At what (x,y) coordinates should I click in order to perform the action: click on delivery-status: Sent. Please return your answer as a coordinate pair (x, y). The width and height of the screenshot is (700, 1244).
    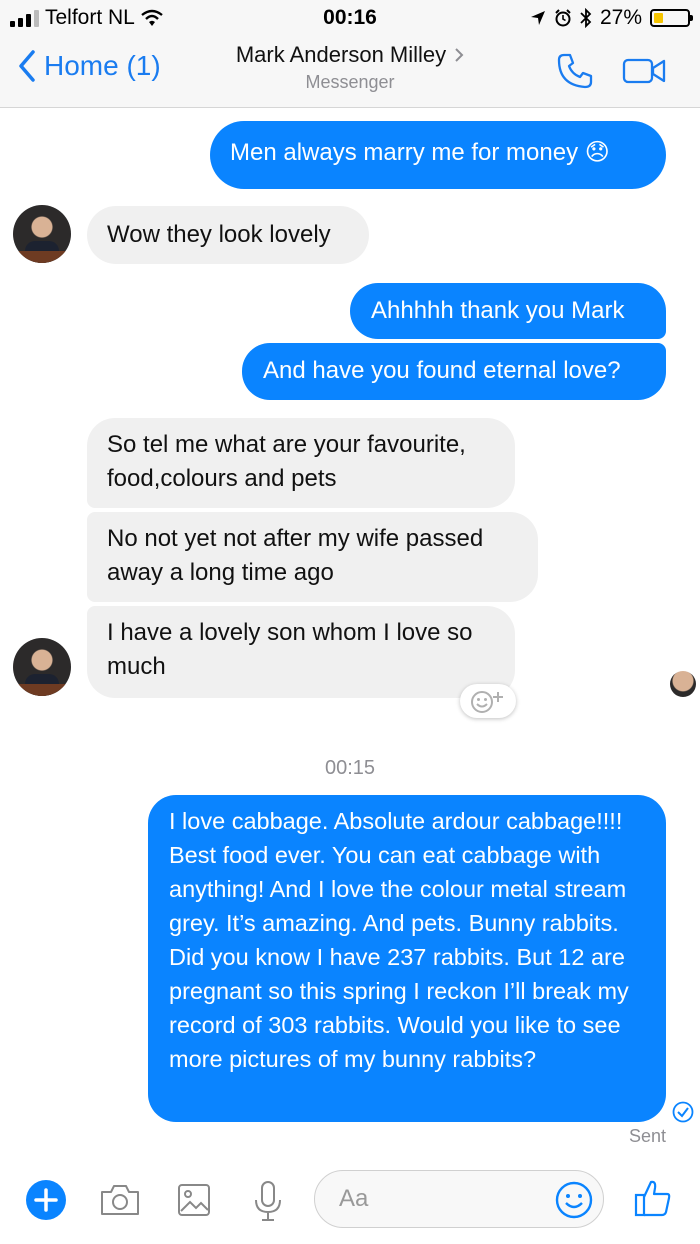
    Looking at the image, I should click on (647, 1136).